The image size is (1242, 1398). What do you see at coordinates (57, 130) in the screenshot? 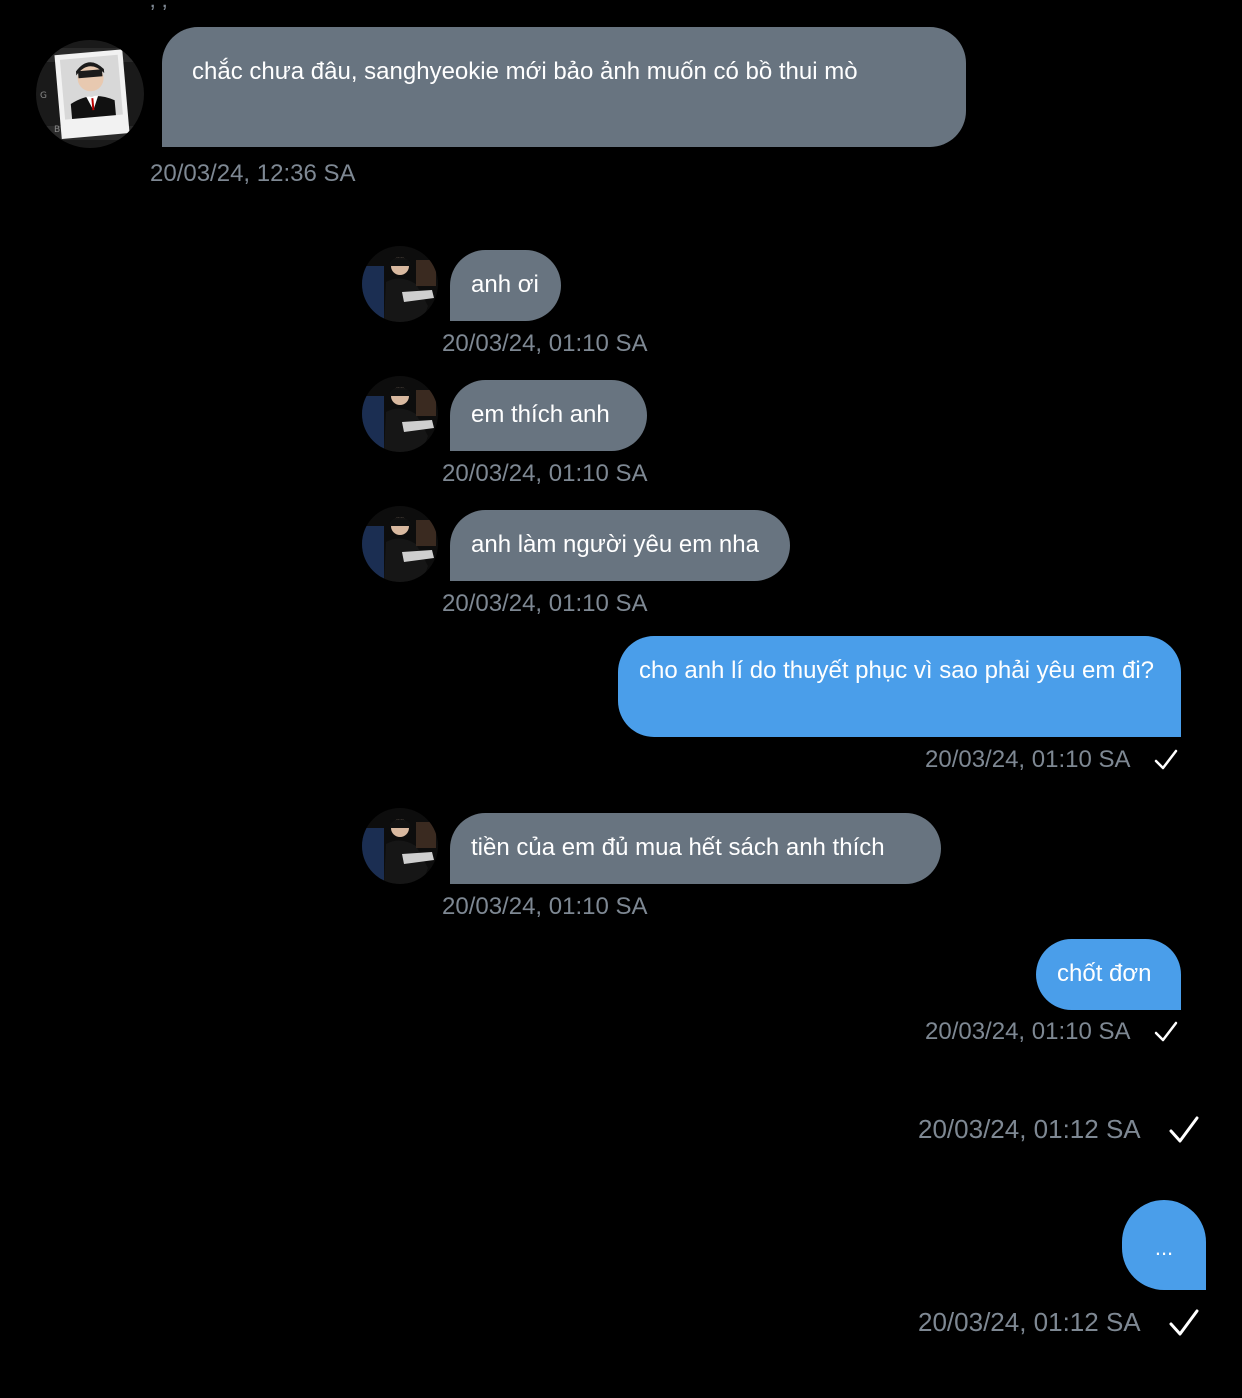
I see `svg-text: B` at bounding box center [57, 130].